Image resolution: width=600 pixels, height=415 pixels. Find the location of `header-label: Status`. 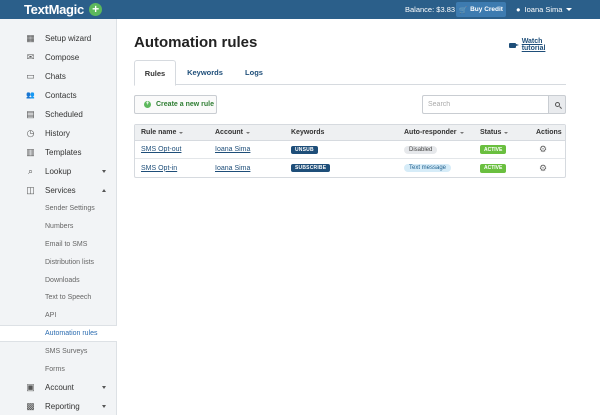

header-label: Status is located at coordinates (491, 132).